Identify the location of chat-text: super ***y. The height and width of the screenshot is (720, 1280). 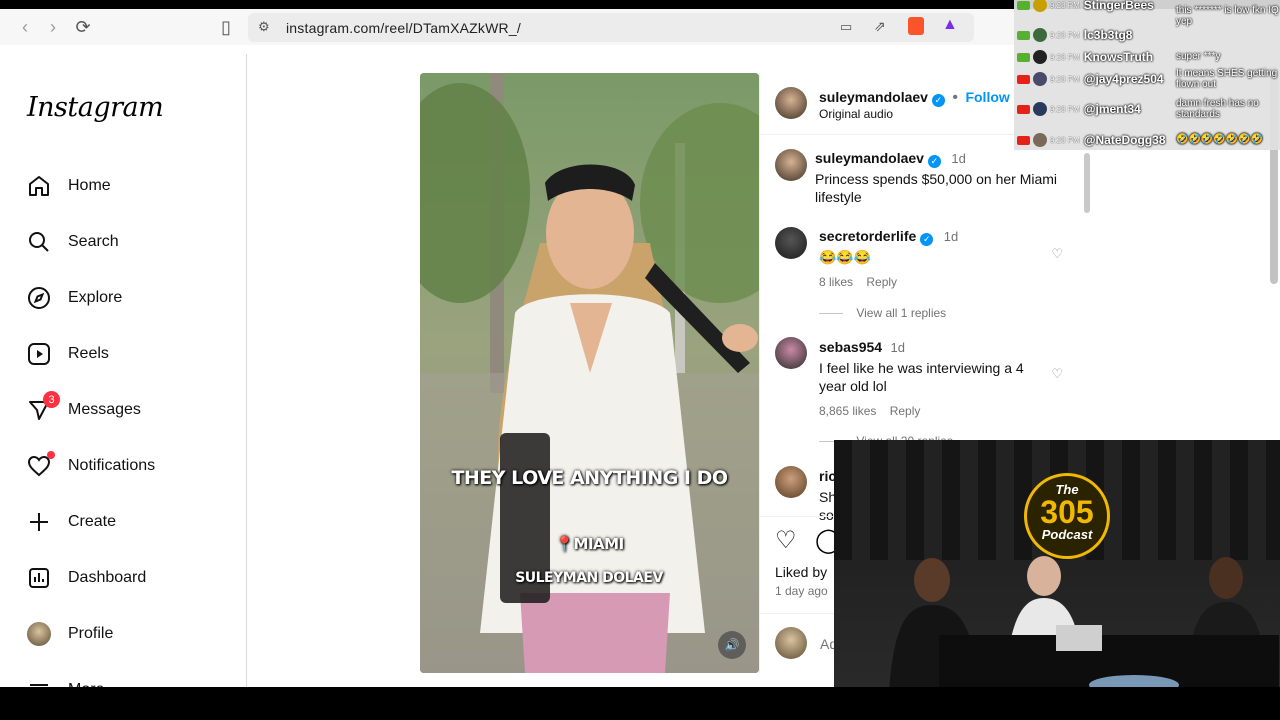
(1198, 56).